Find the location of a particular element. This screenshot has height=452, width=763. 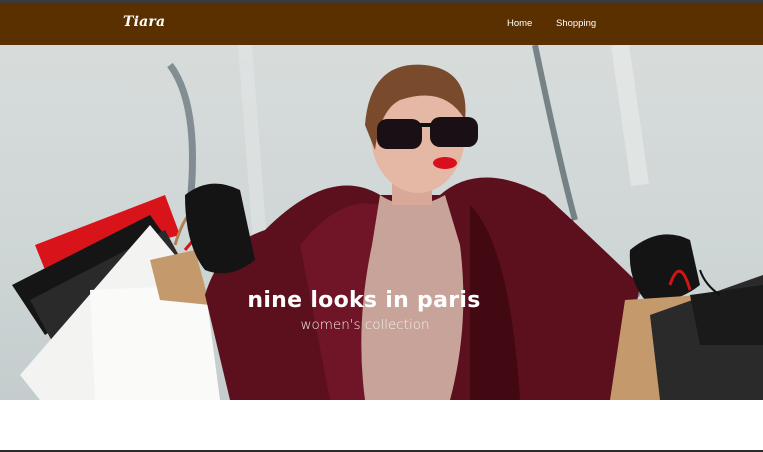

hero-title: nine looks in paris is located at coordinates (364, 300).